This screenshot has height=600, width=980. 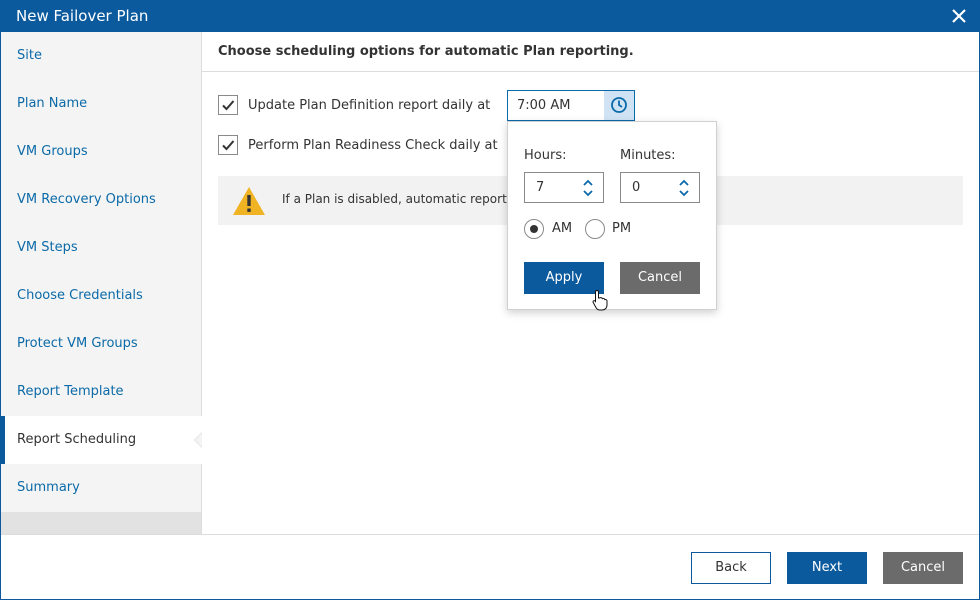 What do you see at coordinates (556, 105) in the screenshot?
I see `time-input` at bounding box center [556, 105].